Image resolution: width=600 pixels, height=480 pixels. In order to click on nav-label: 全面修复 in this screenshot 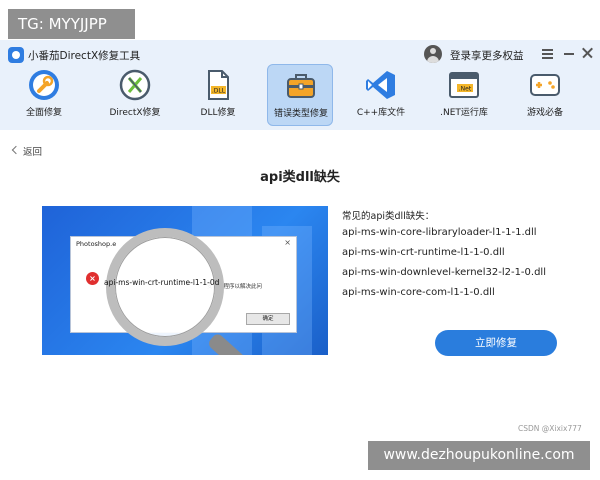, I will do `click(43, 113)`.